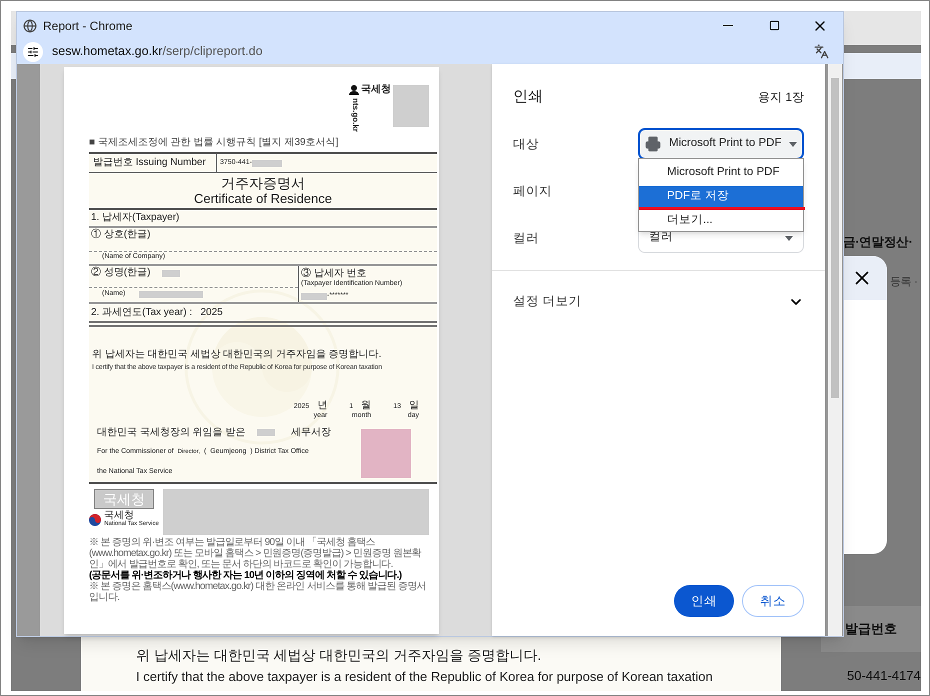 The image size is (930, 696). What do you see at coordinates (821, 51) in the screenshot?
I see `translate-icon` at bounding box center [821, 51].